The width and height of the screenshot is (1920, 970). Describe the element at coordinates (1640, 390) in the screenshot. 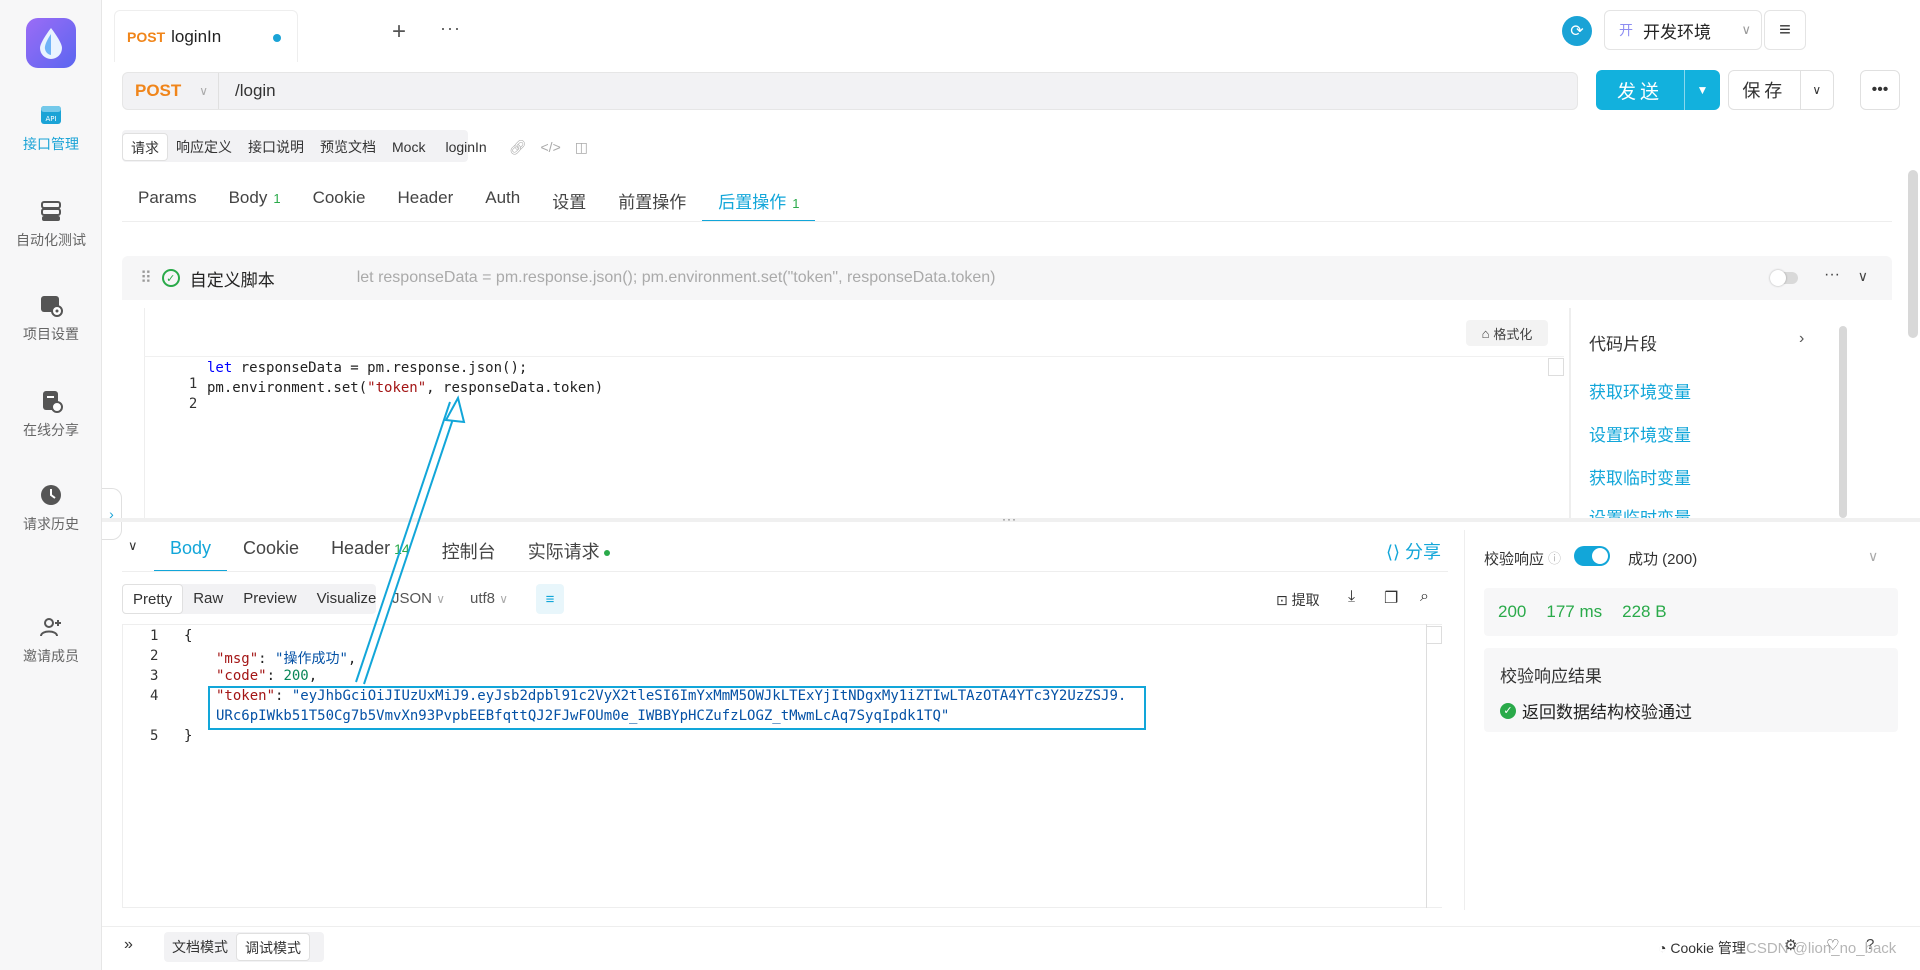

I see `snippet-get-env: 获取环境变量` at that location.